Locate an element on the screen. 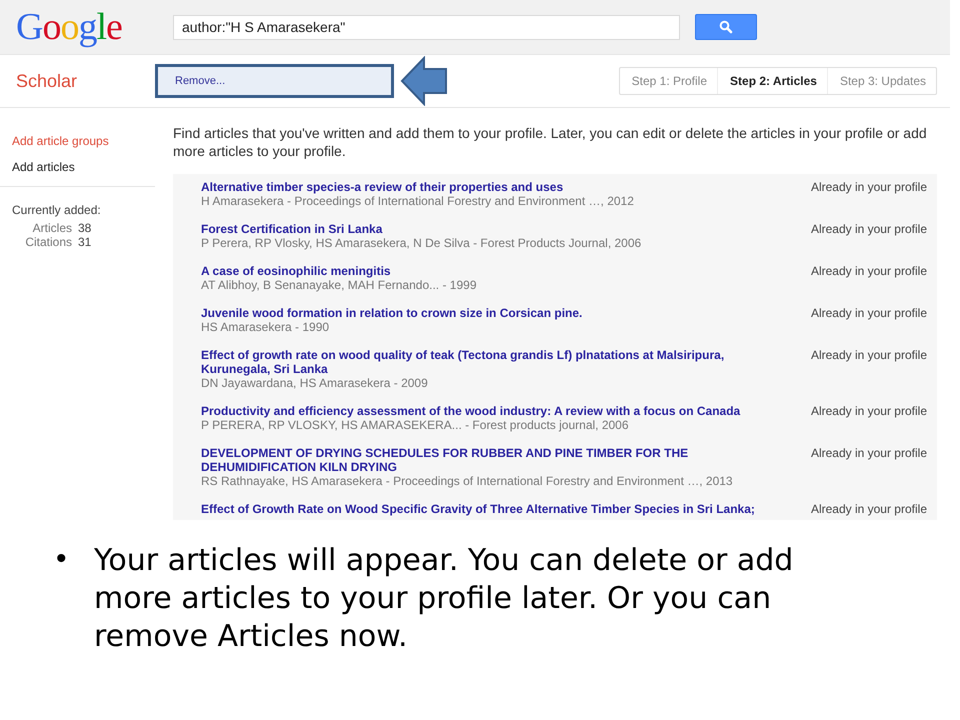 The width and height of the screenshot is (960, 720). article-meta: P PERERA, RP VLOSKY, HS AMARASEKERA... - Forest products journal, 2006 is located at coordinates (415, 425).